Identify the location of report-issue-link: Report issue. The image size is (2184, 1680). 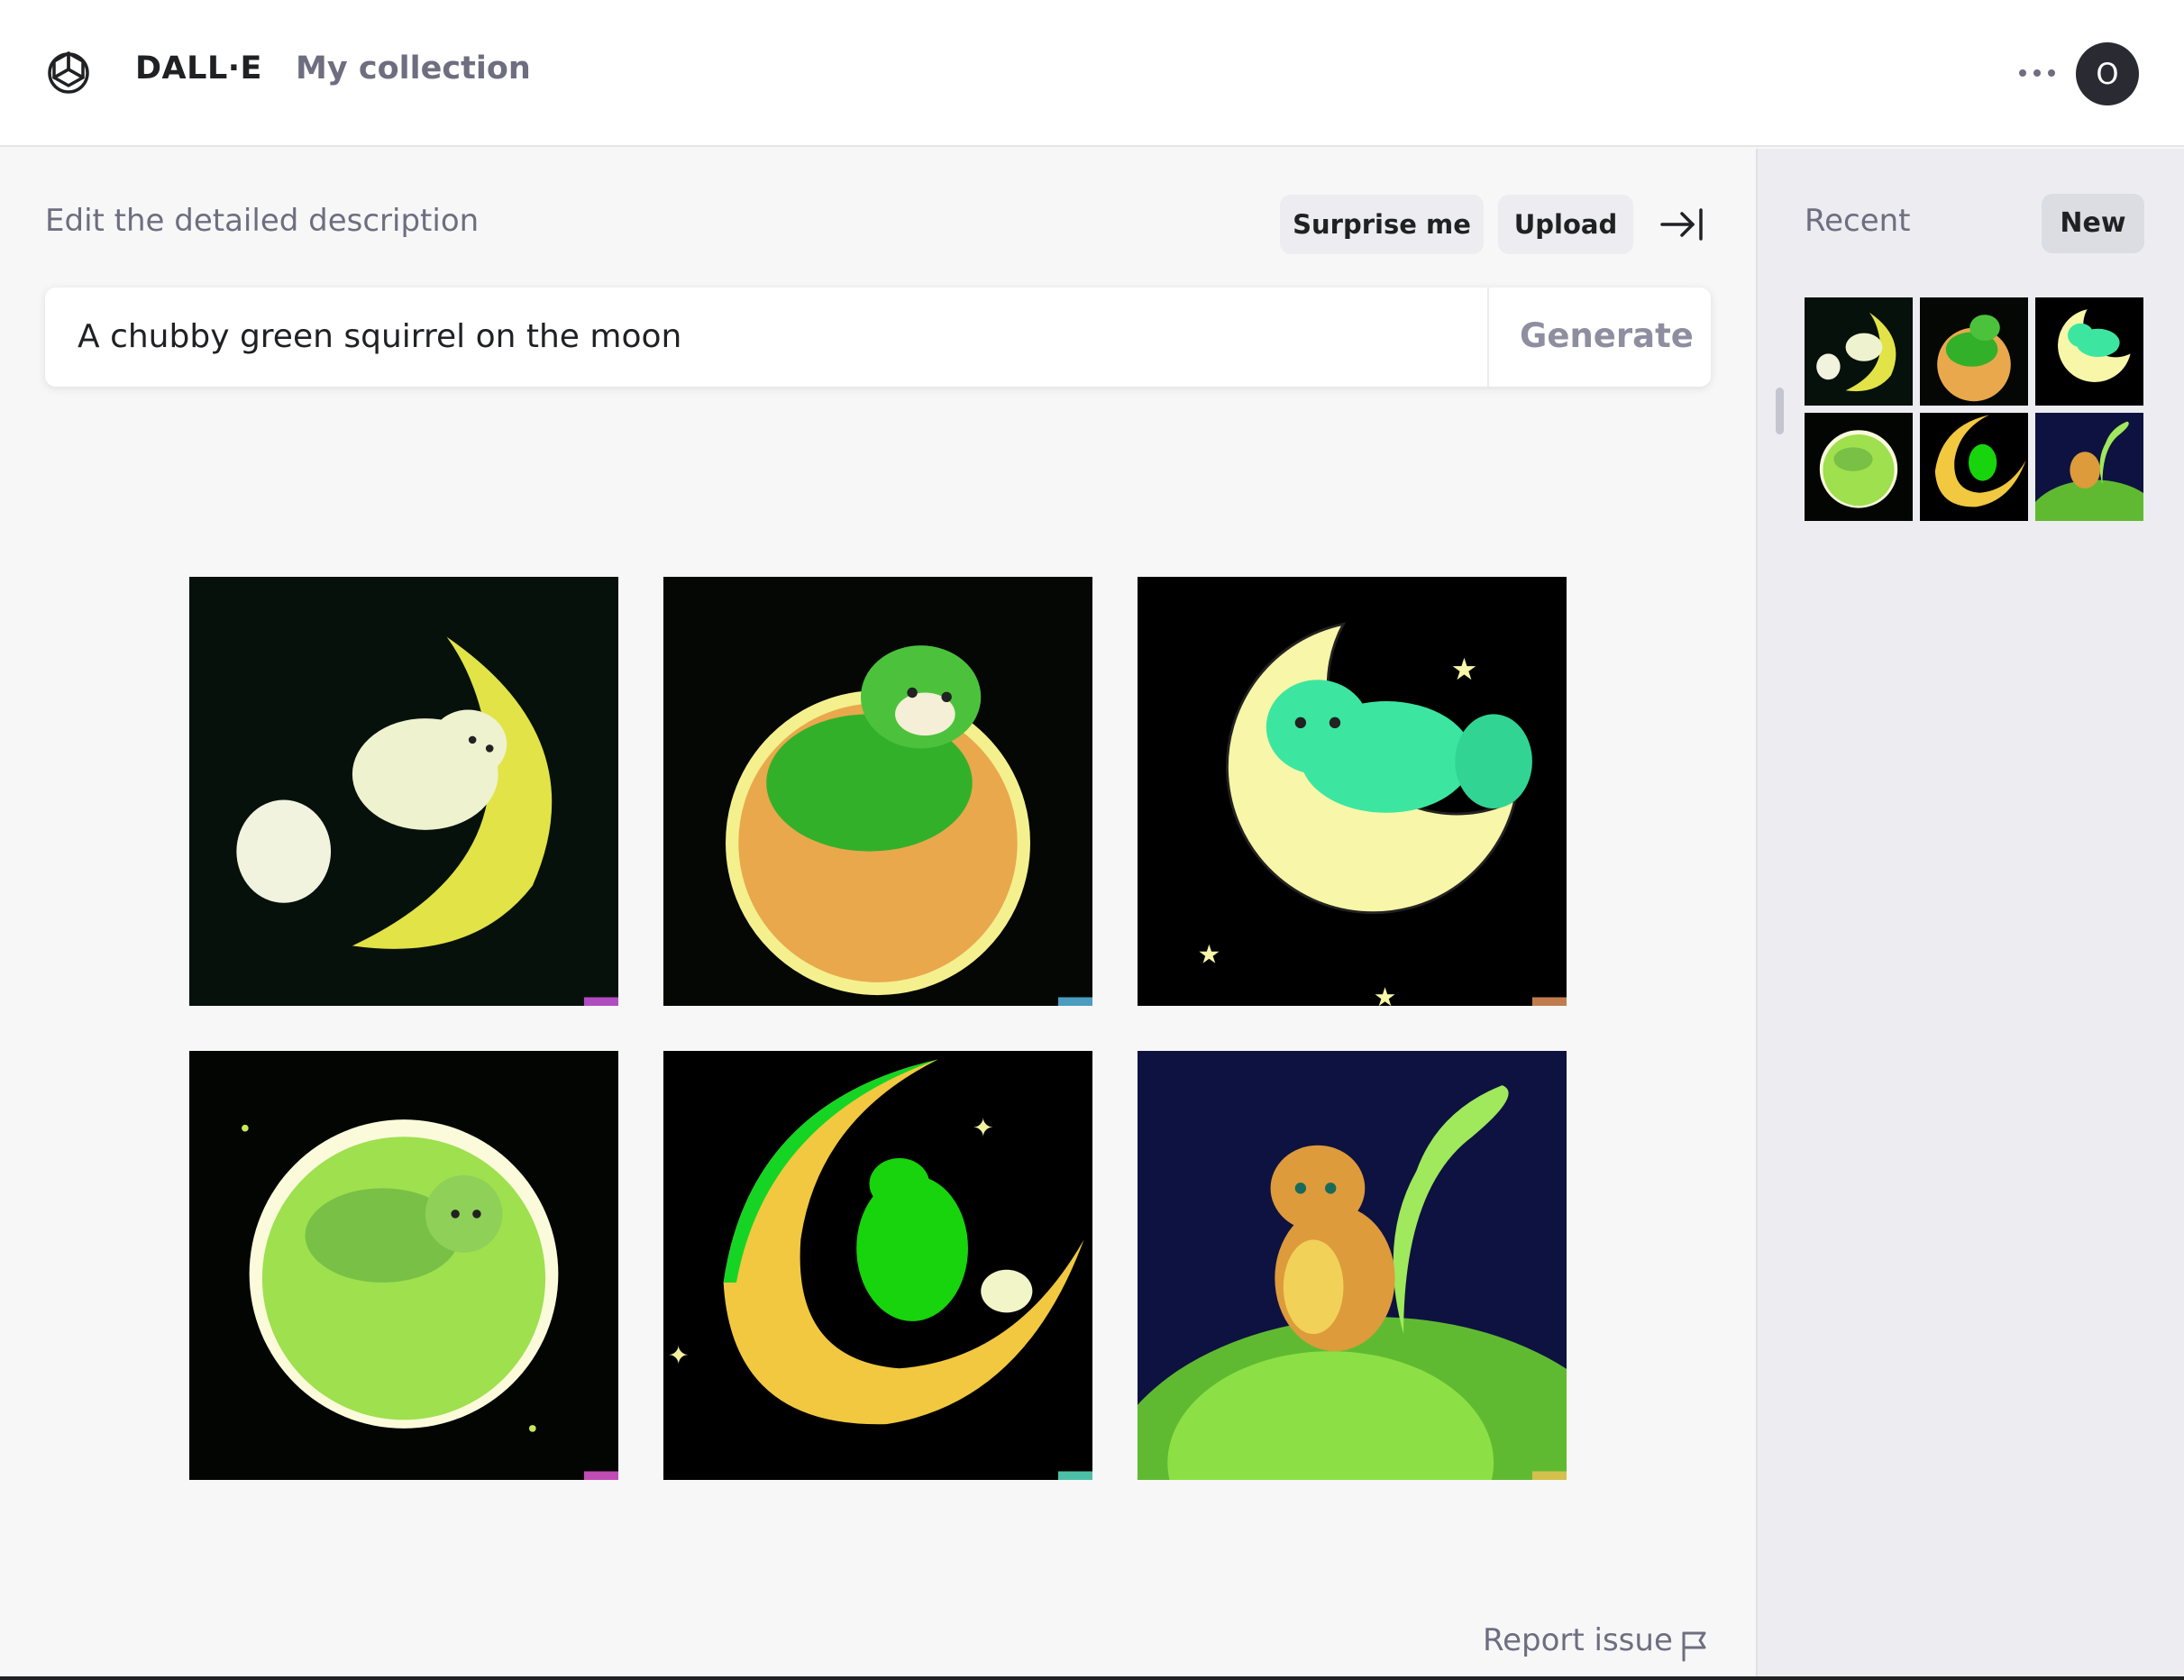
(1578, 1640).